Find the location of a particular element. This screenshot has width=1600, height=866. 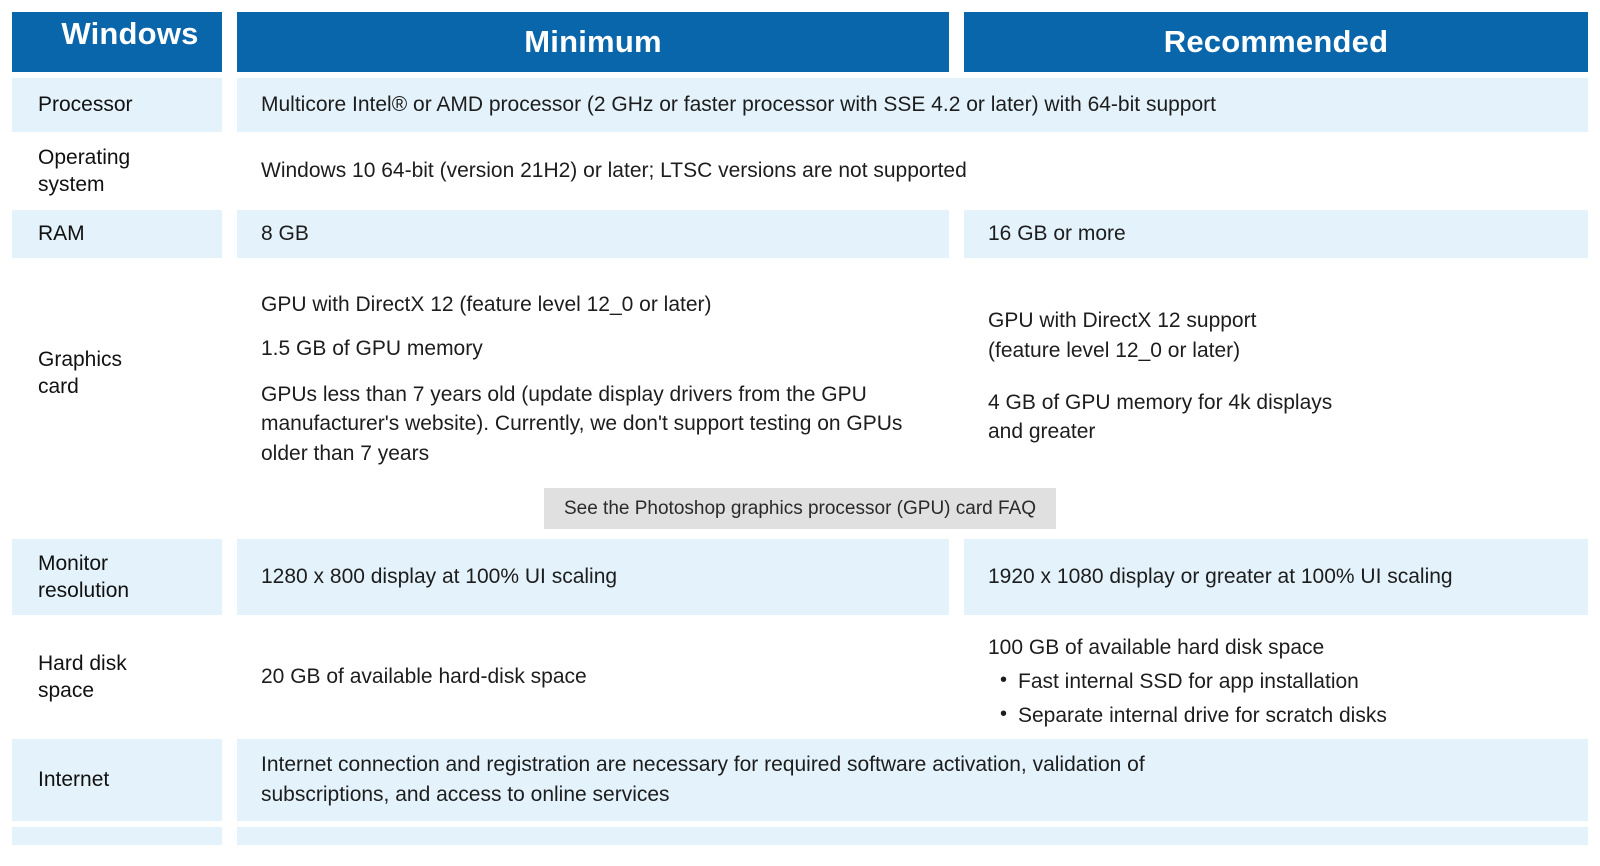

row-label-line-1: Graphics is located at coordinates (80, 359).